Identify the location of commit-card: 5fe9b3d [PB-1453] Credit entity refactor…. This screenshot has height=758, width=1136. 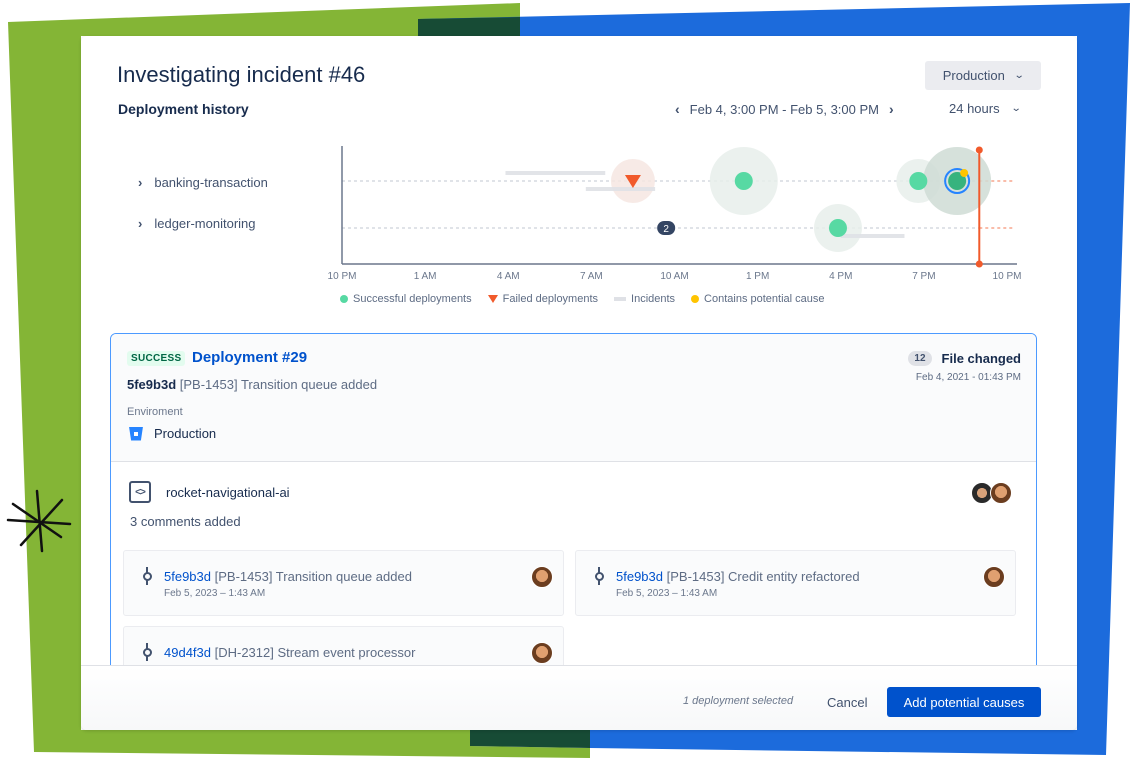
(795, 583).